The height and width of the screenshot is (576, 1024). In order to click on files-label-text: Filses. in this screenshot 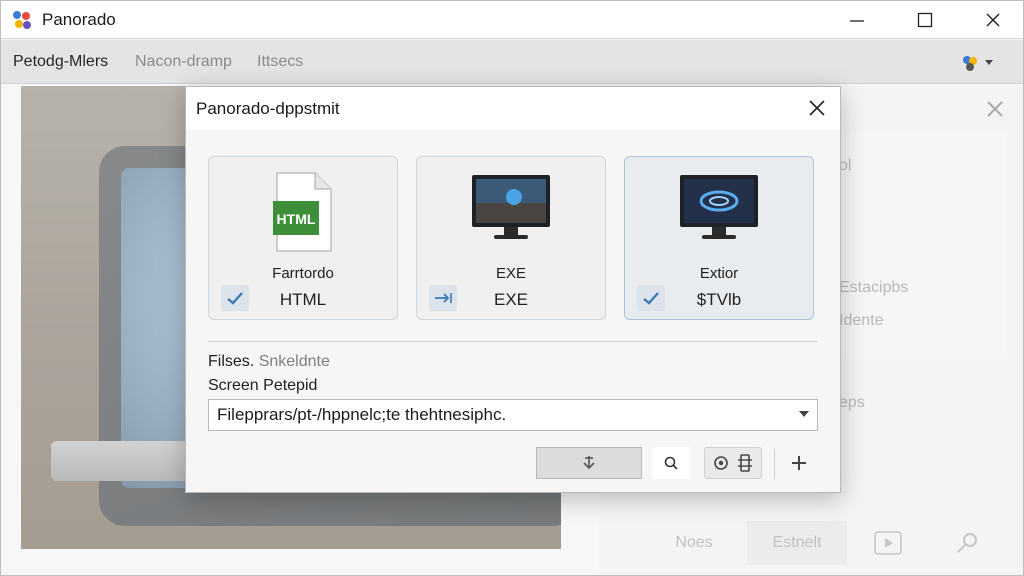, I will do `click(231, 361)`.